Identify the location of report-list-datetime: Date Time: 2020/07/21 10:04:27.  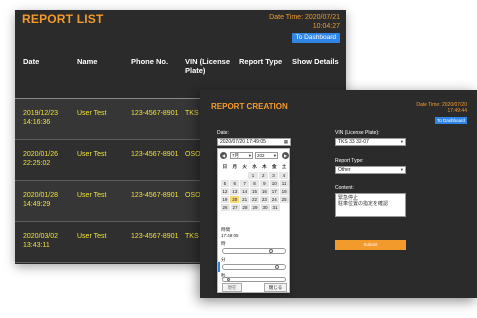
(285, 22).